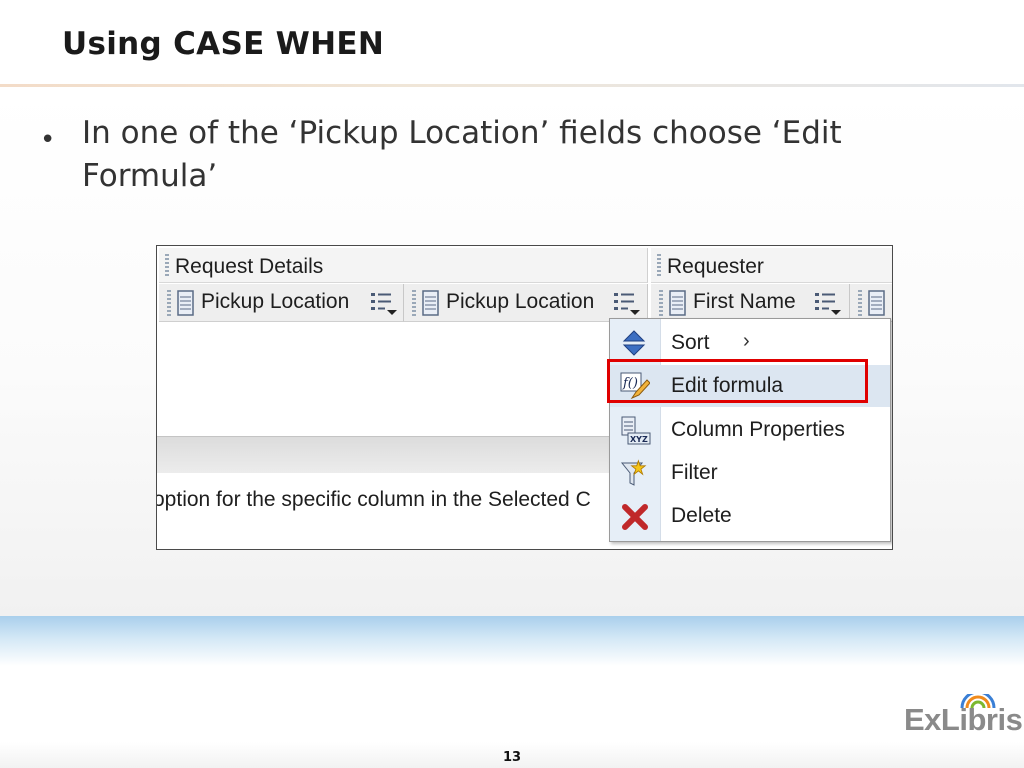  I want to click on menu-item-filter: Filter, so click(750, 473).